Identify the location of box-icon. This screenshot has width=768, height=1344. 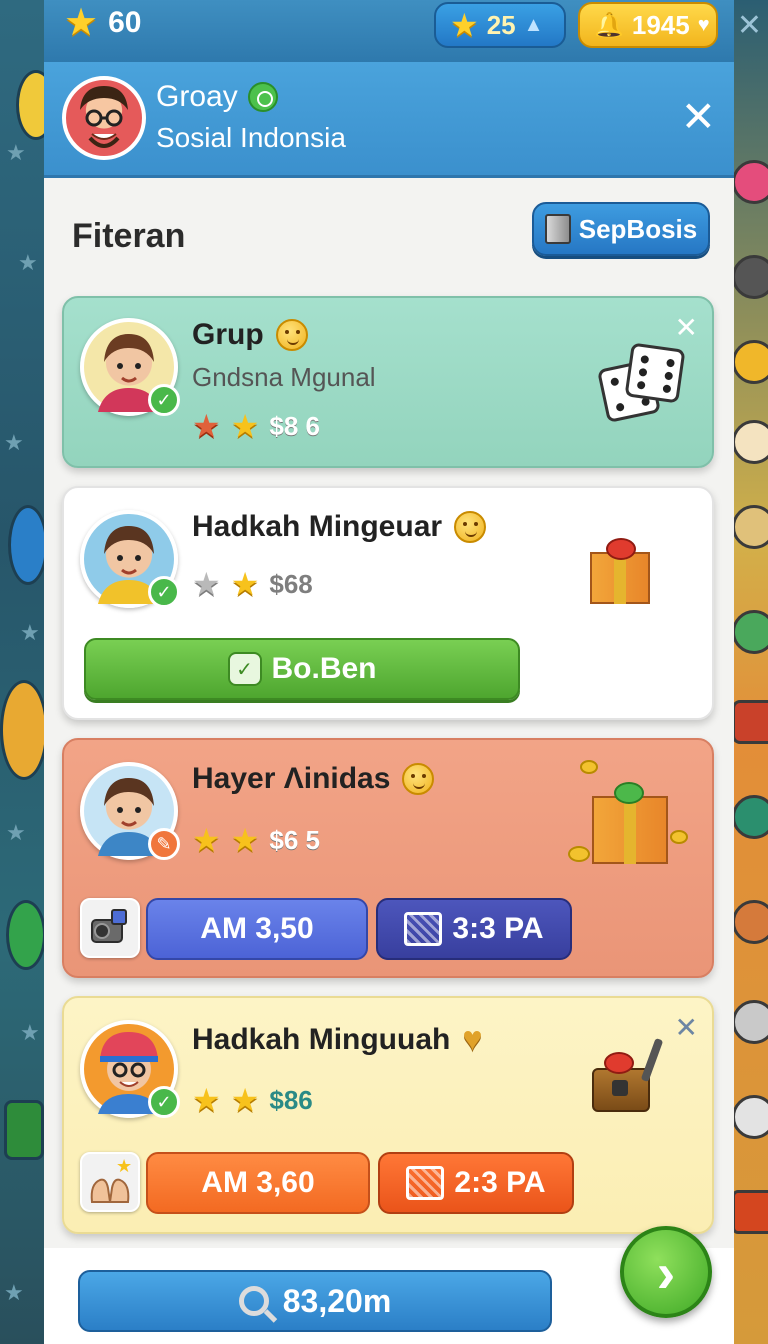
(425, 1183).